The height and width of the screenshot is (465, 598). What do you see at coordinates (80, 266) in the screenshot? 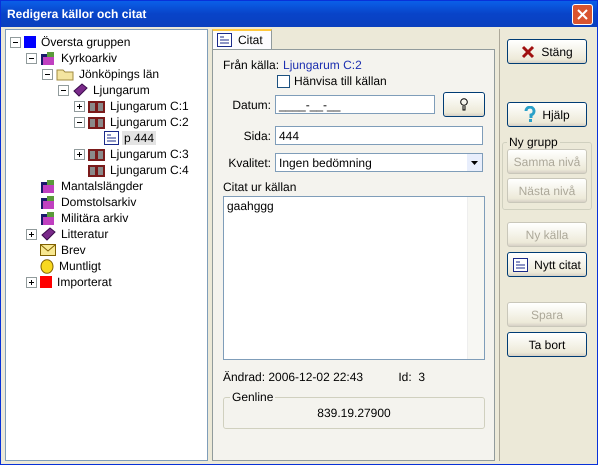
I see `tree-item: Muntligt` at bounding box center [80, 266].